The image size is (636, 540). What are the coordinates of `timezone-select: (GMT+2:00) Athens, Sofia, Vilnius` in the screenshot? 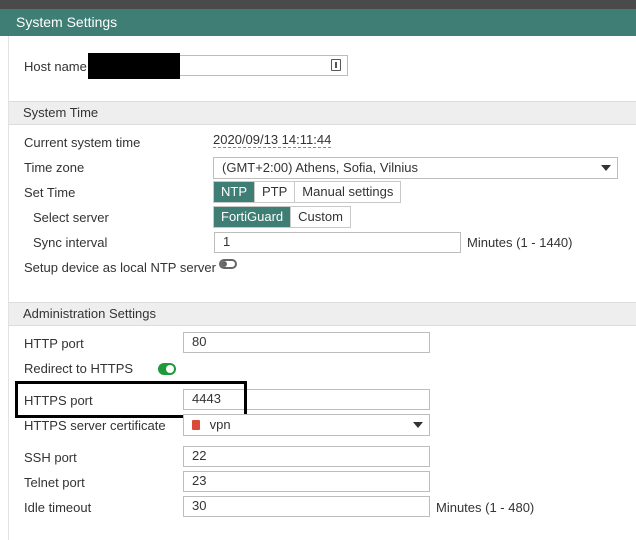 It's located at (415, 168).